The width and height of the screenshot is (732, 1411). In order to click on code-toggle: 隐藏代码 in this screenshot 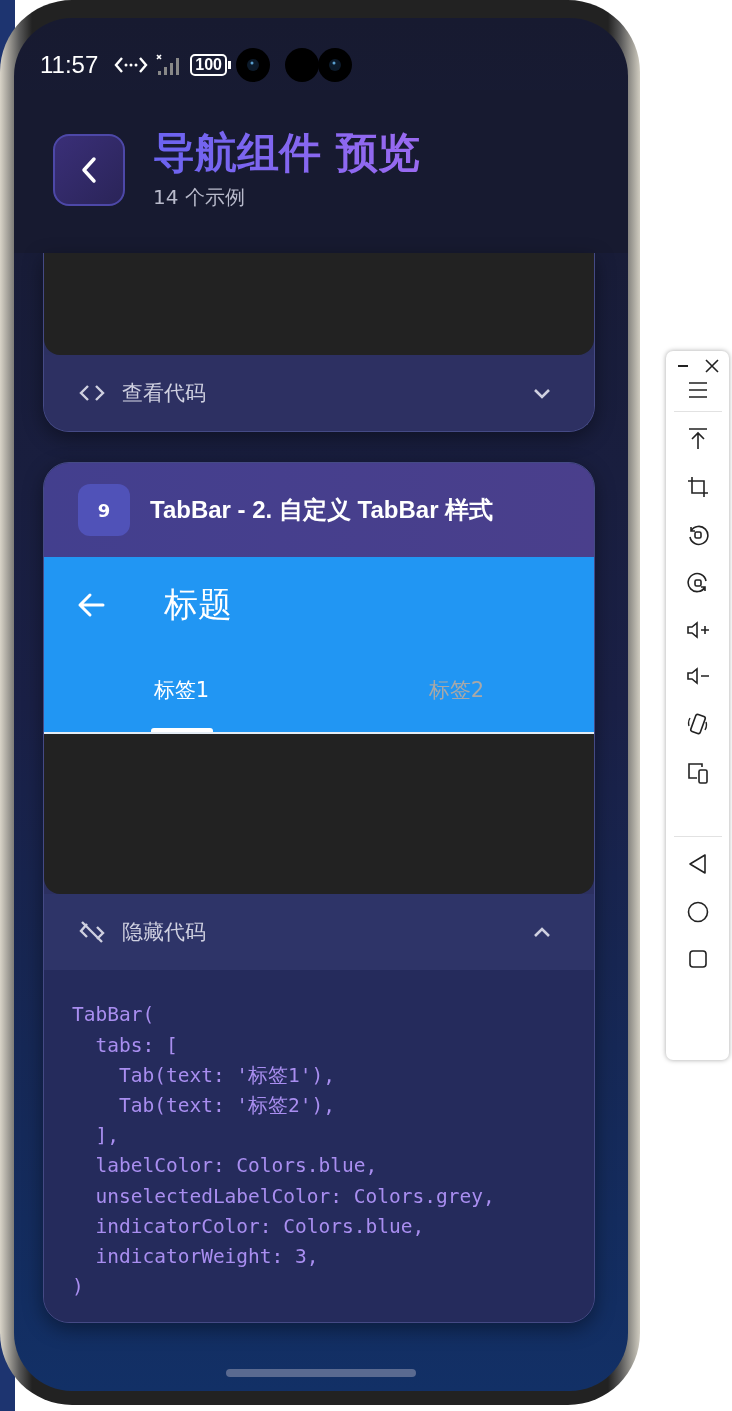, I will do `click(319, 932)`.